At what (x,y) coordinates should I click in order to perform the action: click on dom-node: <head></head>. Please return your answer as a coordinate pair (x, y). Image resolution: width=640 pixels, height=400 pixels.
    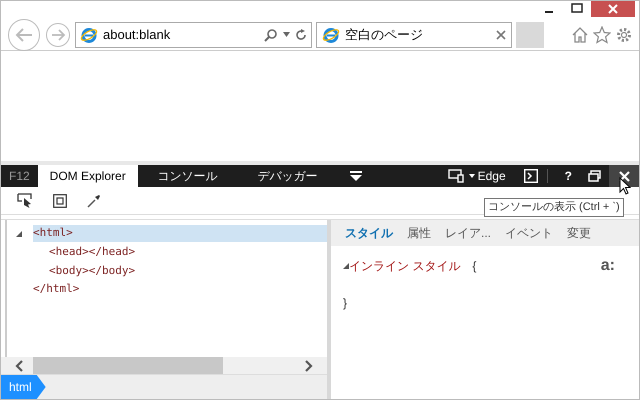
    Looking at the image, I should click on (96, 252).